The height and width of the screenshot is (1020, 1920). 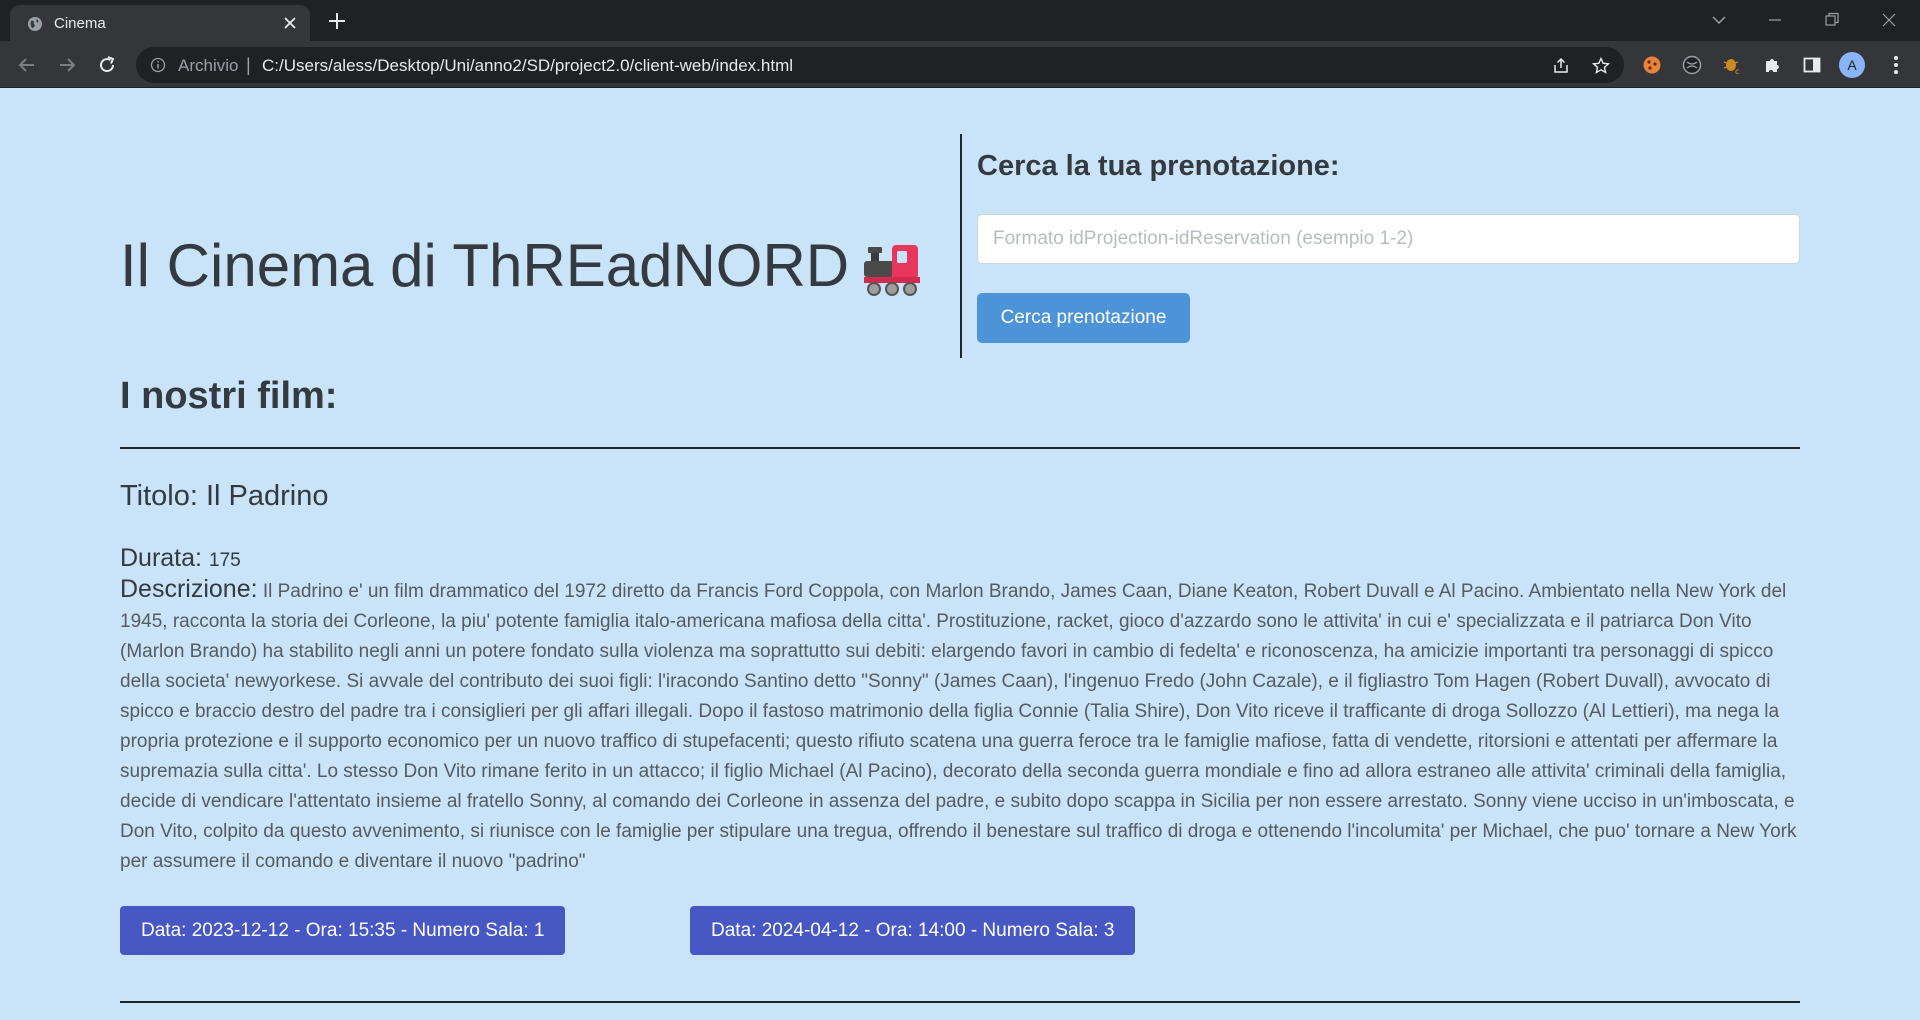 What do you see at coordinates (1889, 20) in the screenshot?
I see `close-window-icon` at bounding box center [1889, 20].